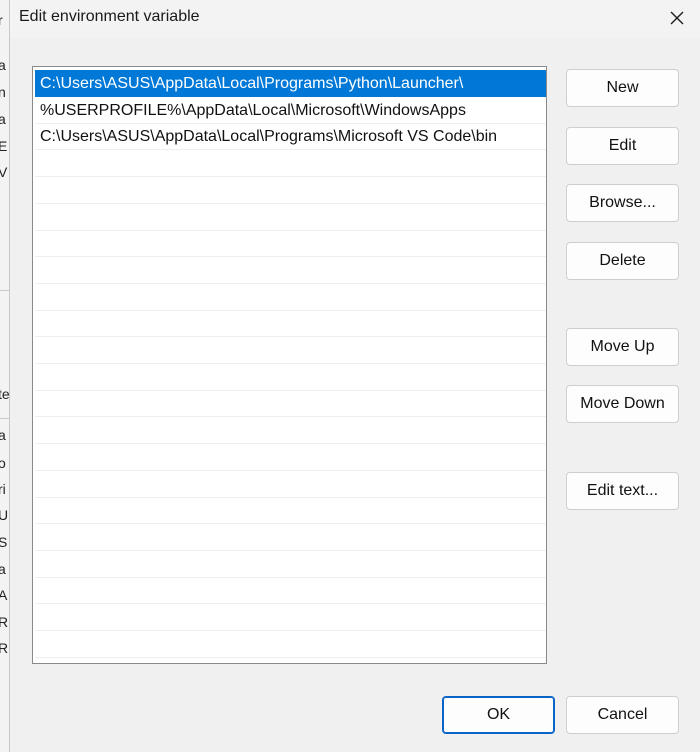 The height and width of the screenshot is (752, 700). Describe the element at coordinates (622, 146) in the screenshot. I see `edit-button: Edit` at that location.